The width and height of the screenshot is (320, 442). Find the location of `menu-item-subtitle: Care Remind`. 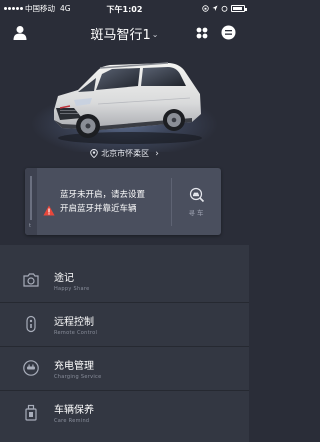

menu-item-subtitle: Care Remind is located at coordinates (72, 421).